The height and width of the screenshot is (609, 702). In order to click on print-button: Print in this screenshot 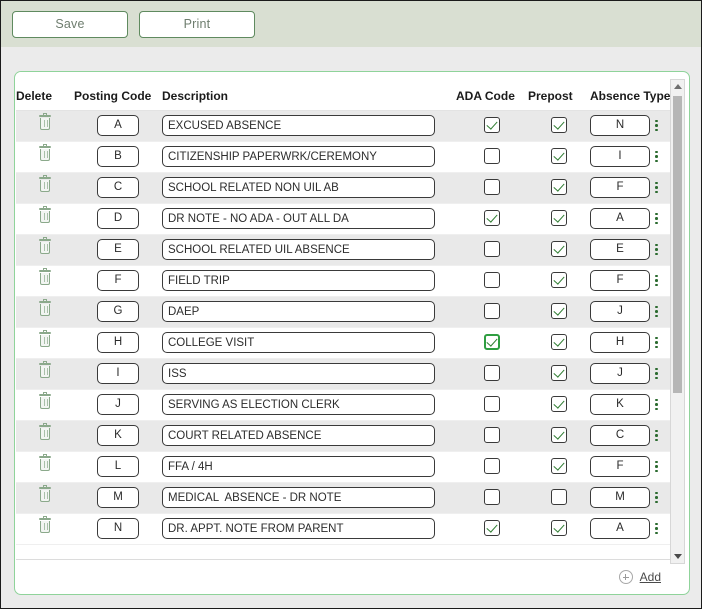, I will do `click(197, 24)`.